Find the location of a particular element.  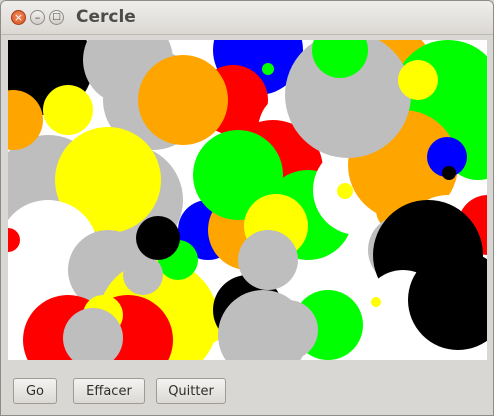

minimize-button: – is located at coordinates (37, 17).